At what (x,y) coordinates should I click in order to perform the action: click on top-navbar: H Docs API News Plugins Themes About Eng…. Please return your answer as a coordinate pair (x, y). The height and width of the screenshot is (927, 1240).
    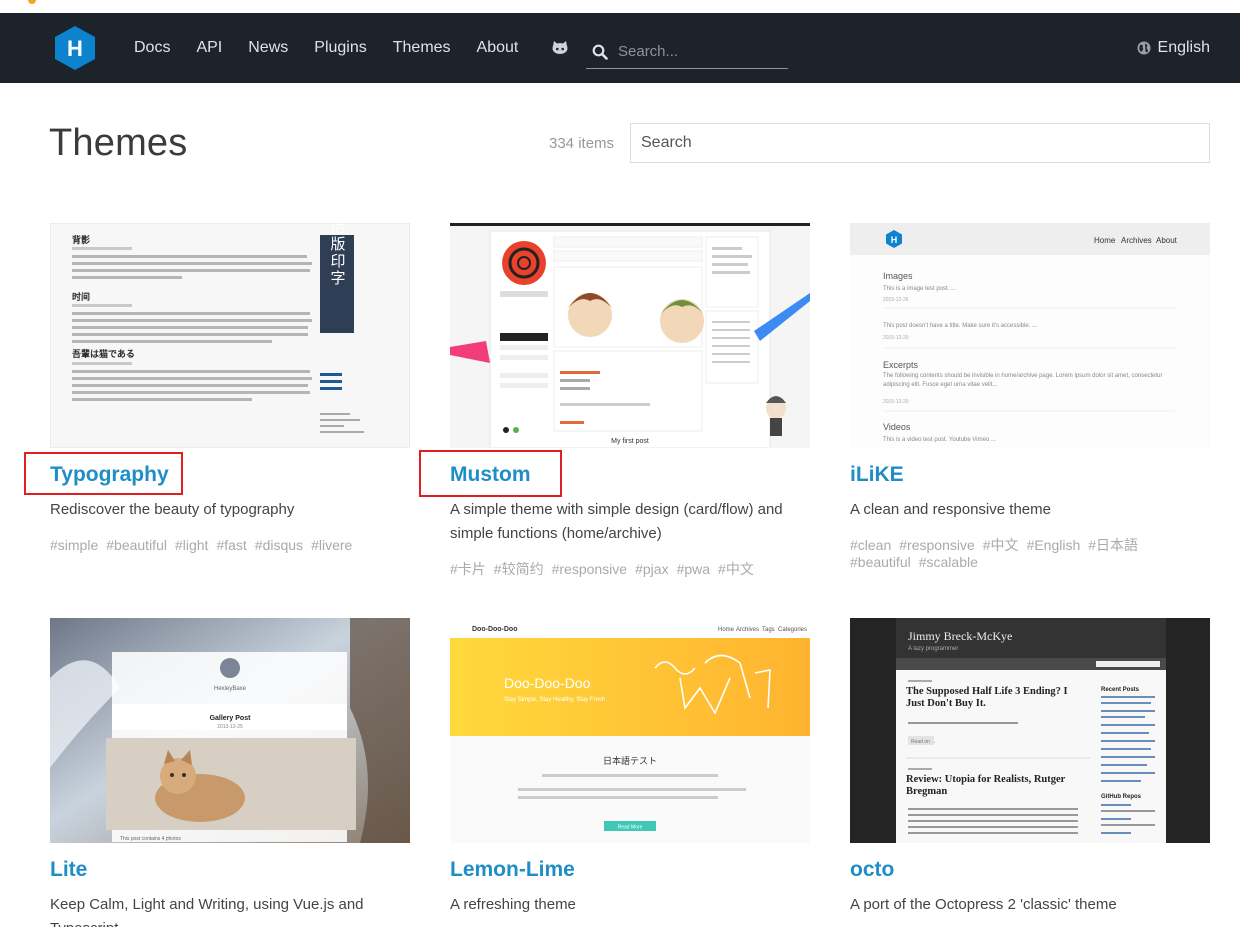
    Looking at the image, I should click on (620, 48).